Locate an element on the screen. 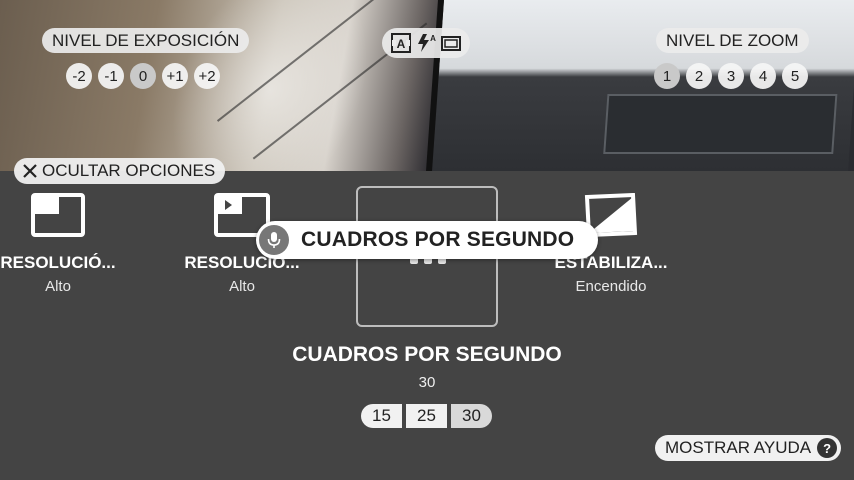  detail-value: 30 is located at coordinates (427, 382).